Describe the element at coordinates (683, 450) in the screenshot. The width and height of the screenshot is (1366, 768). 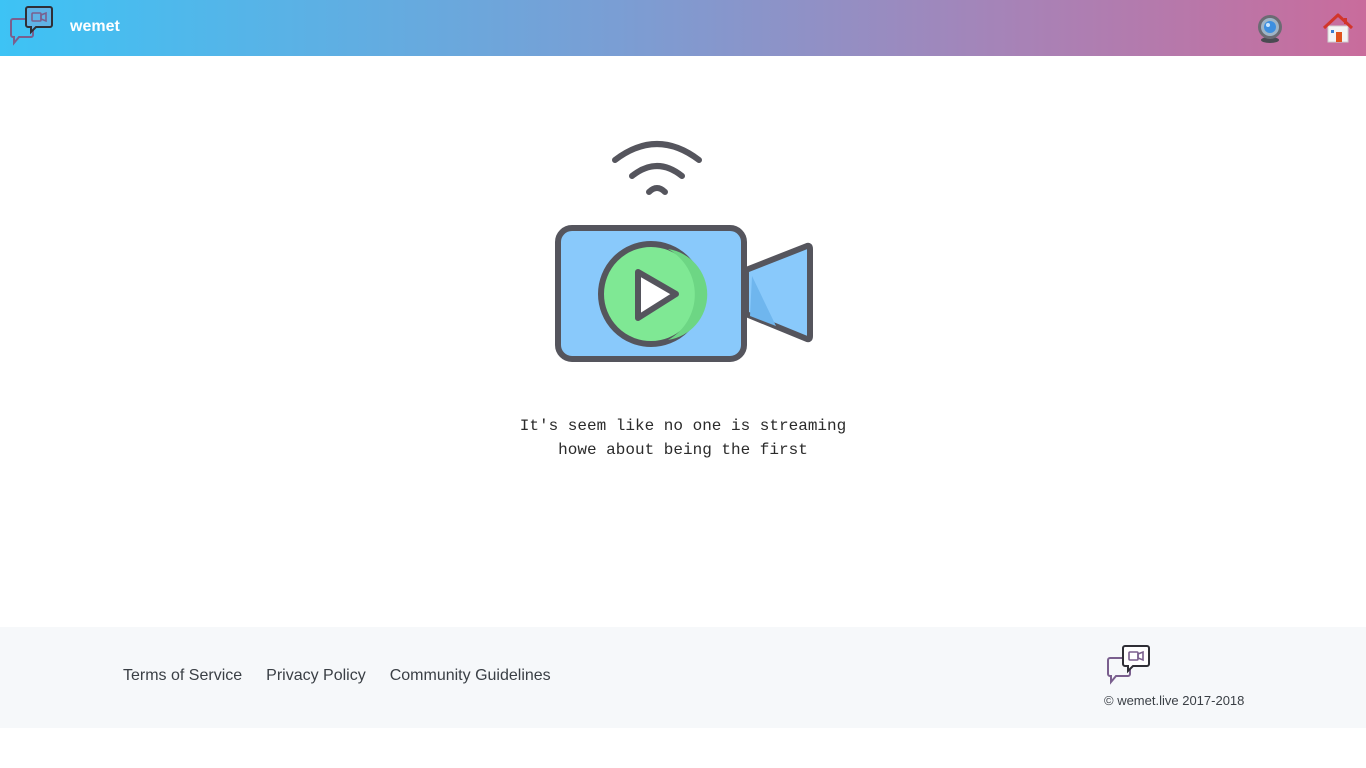
I see `empty-state-line-2: howe about being the first` at that location.